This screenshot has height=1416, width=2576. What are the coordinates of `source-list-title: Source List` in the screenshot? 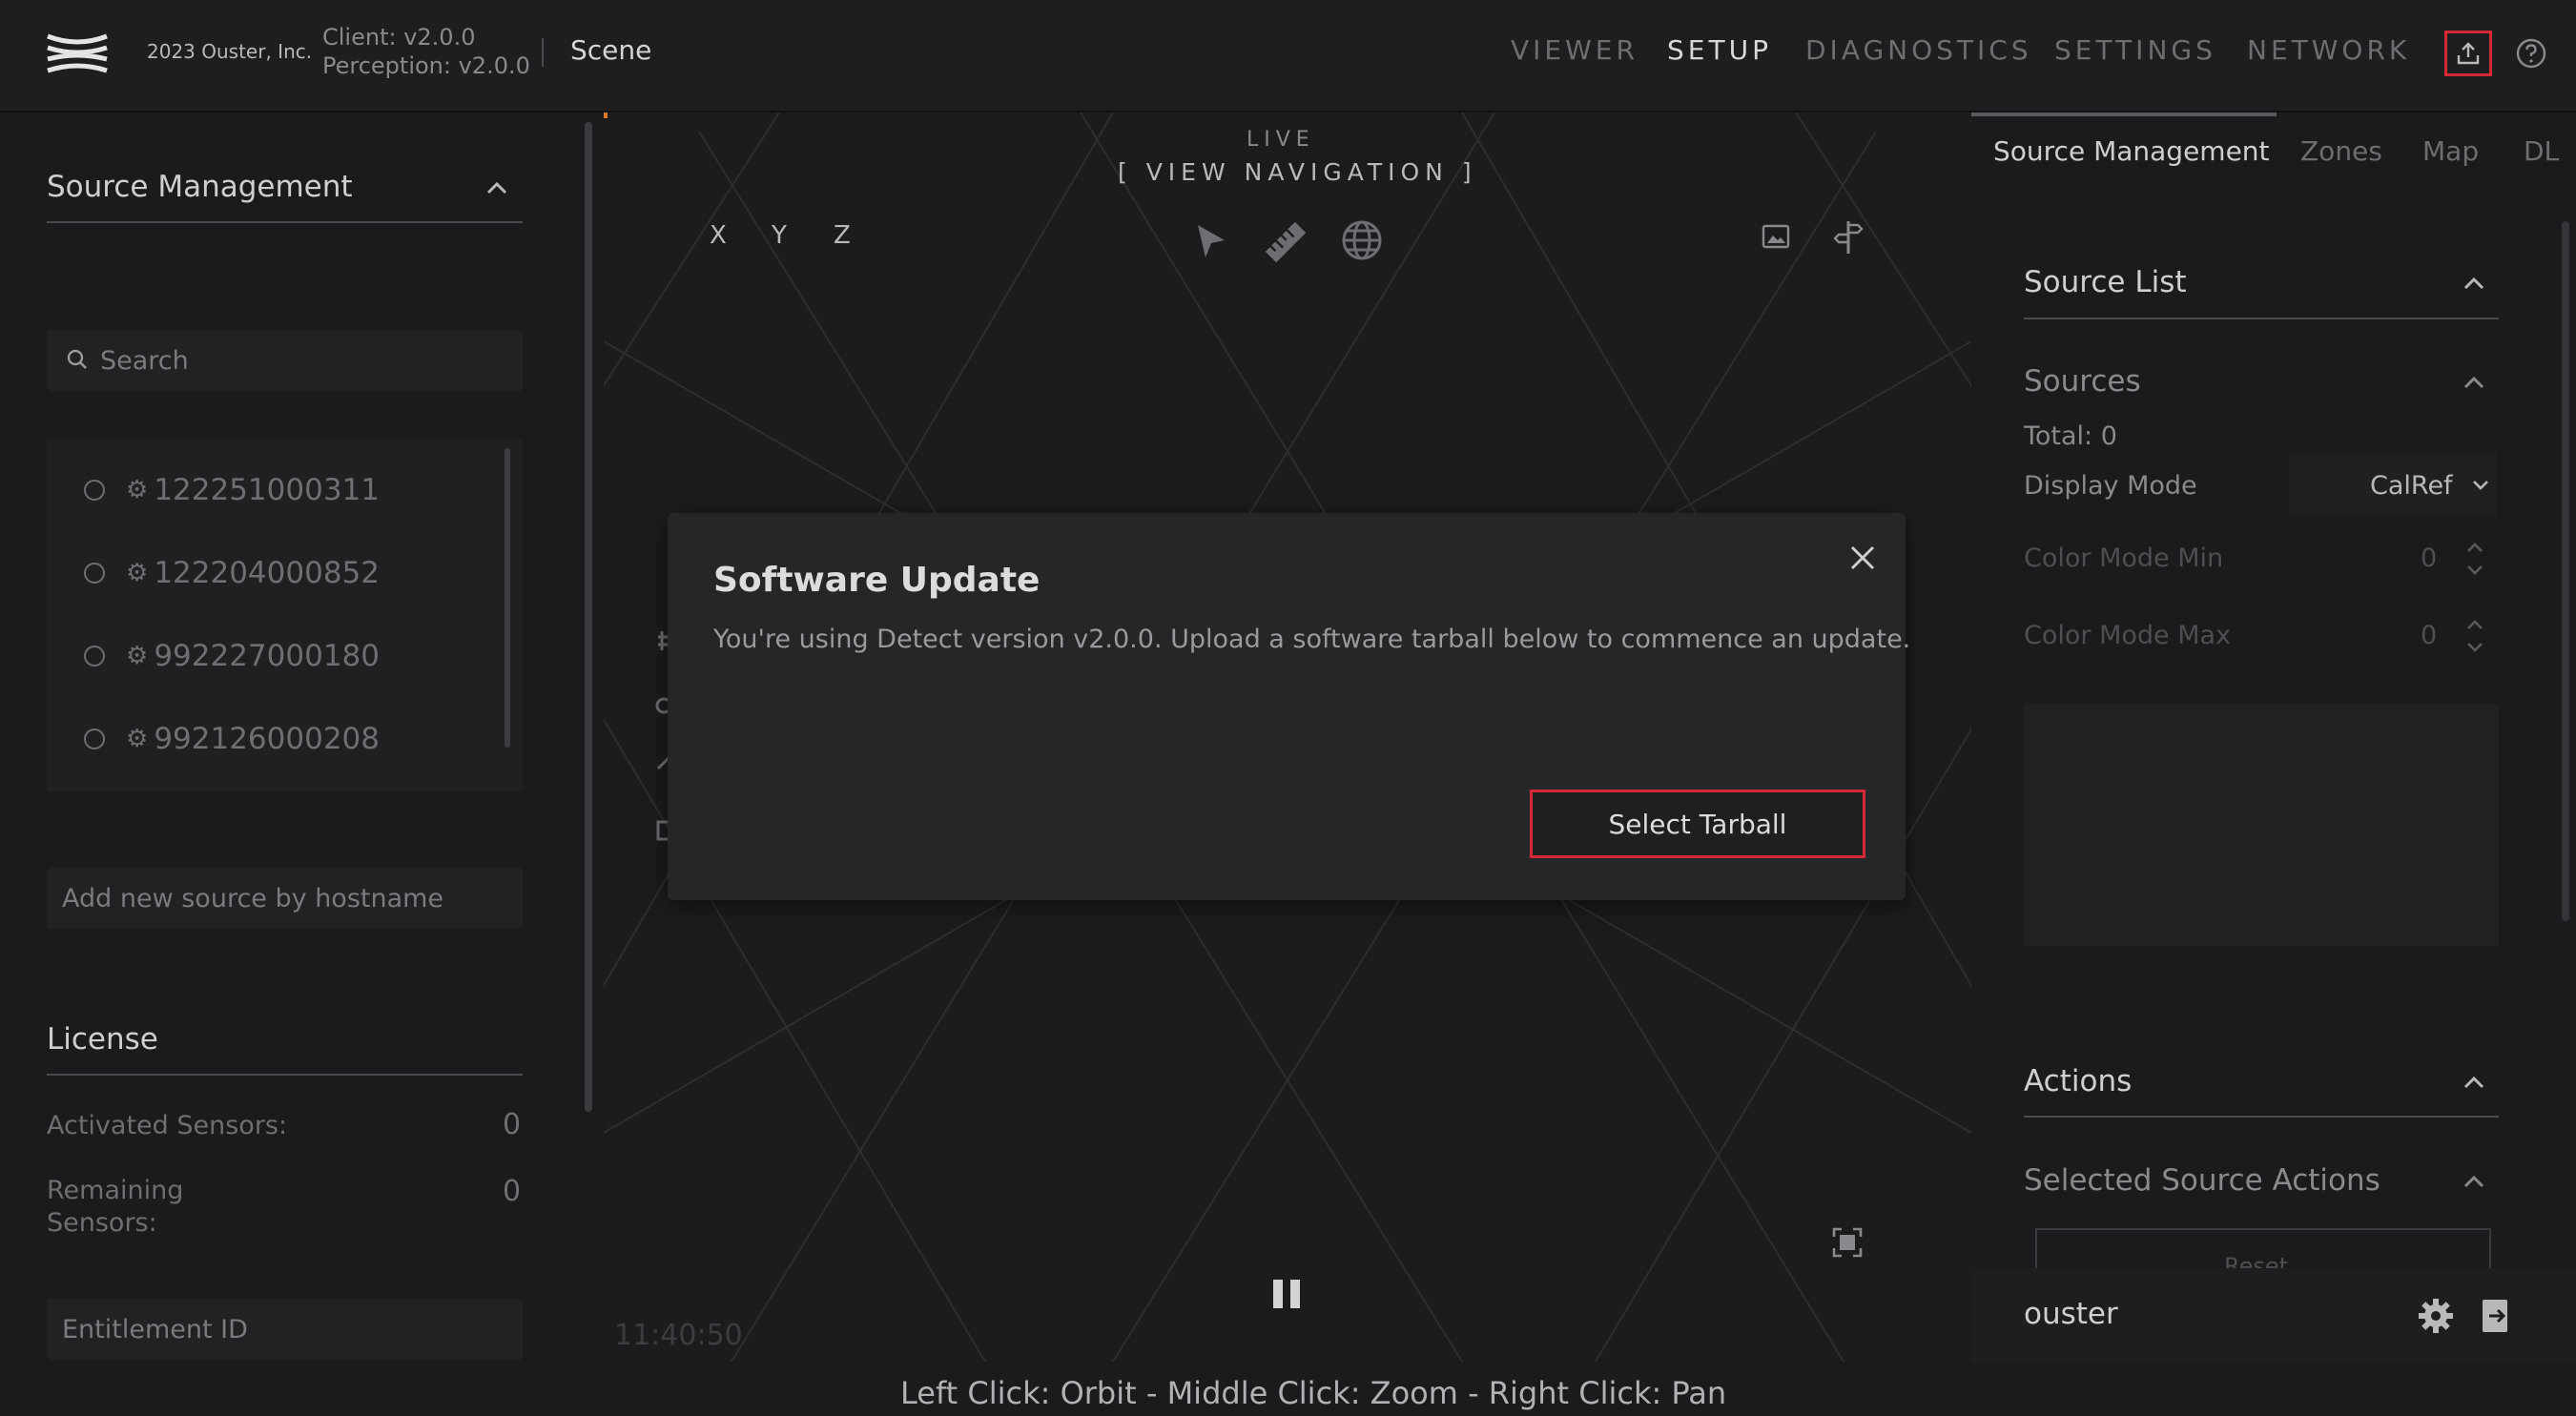 It's located at (2105, 282).